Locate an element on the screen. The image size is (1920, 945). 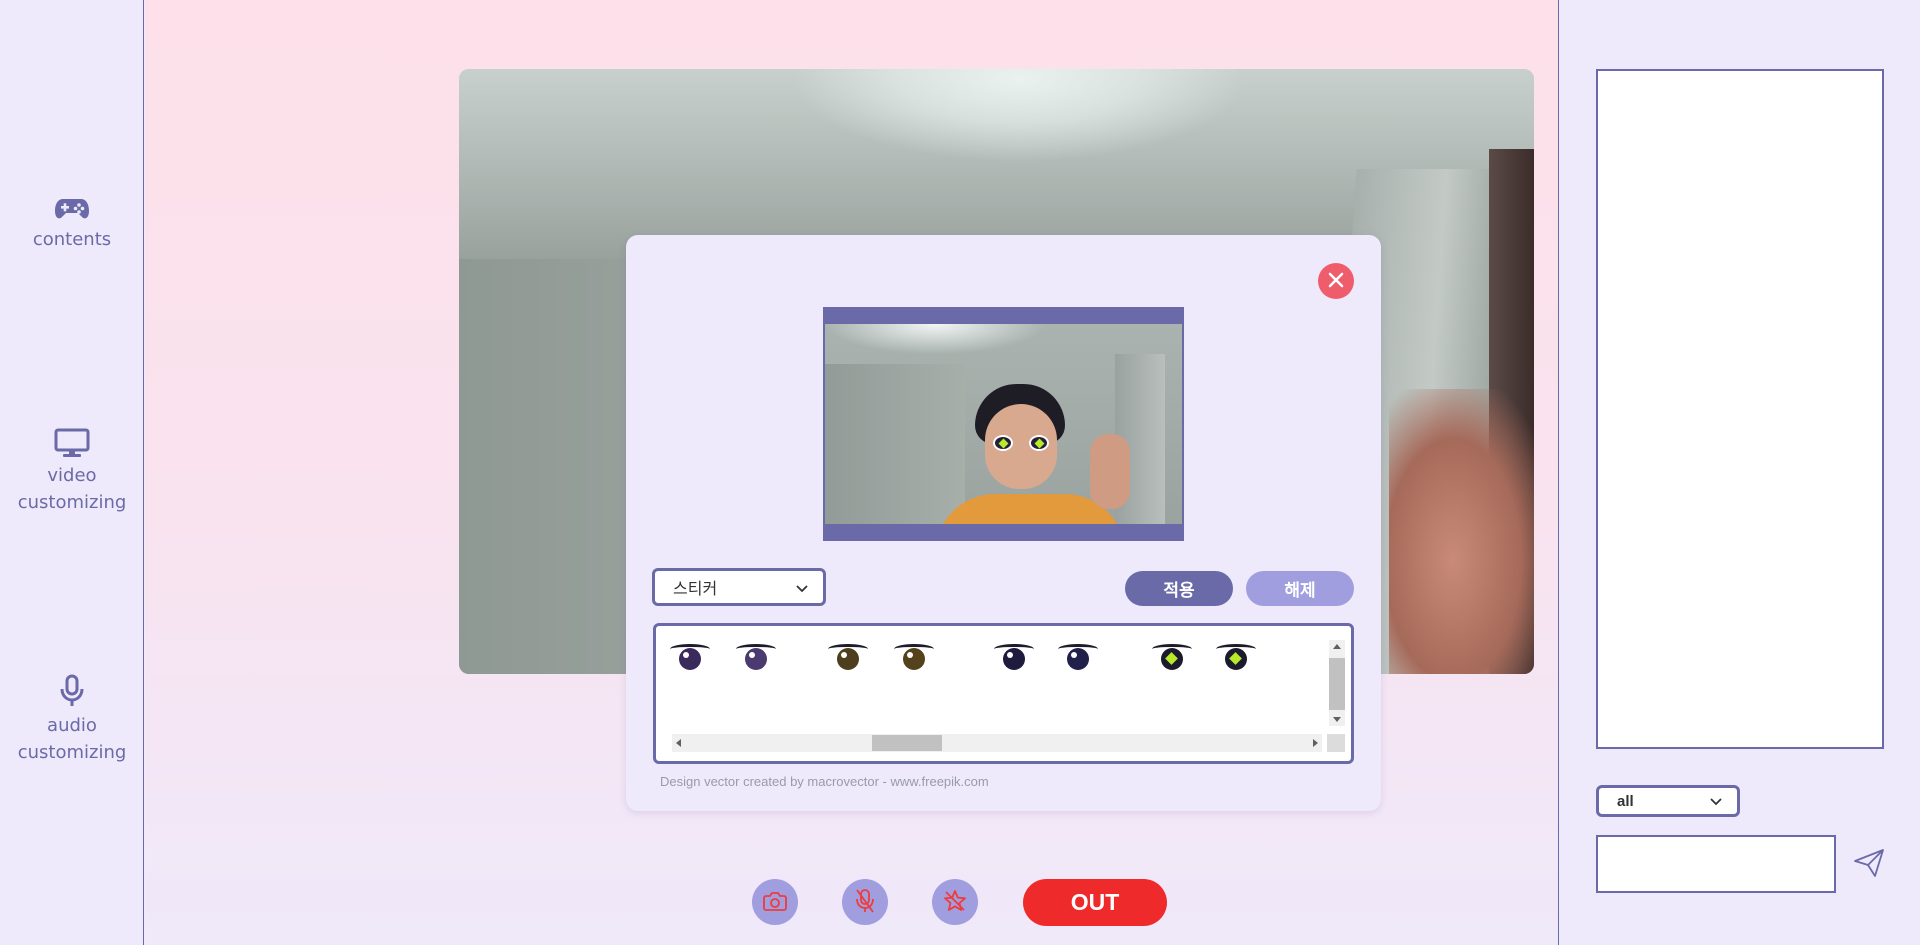
sticker-list is located at coordinates (1003, 693).